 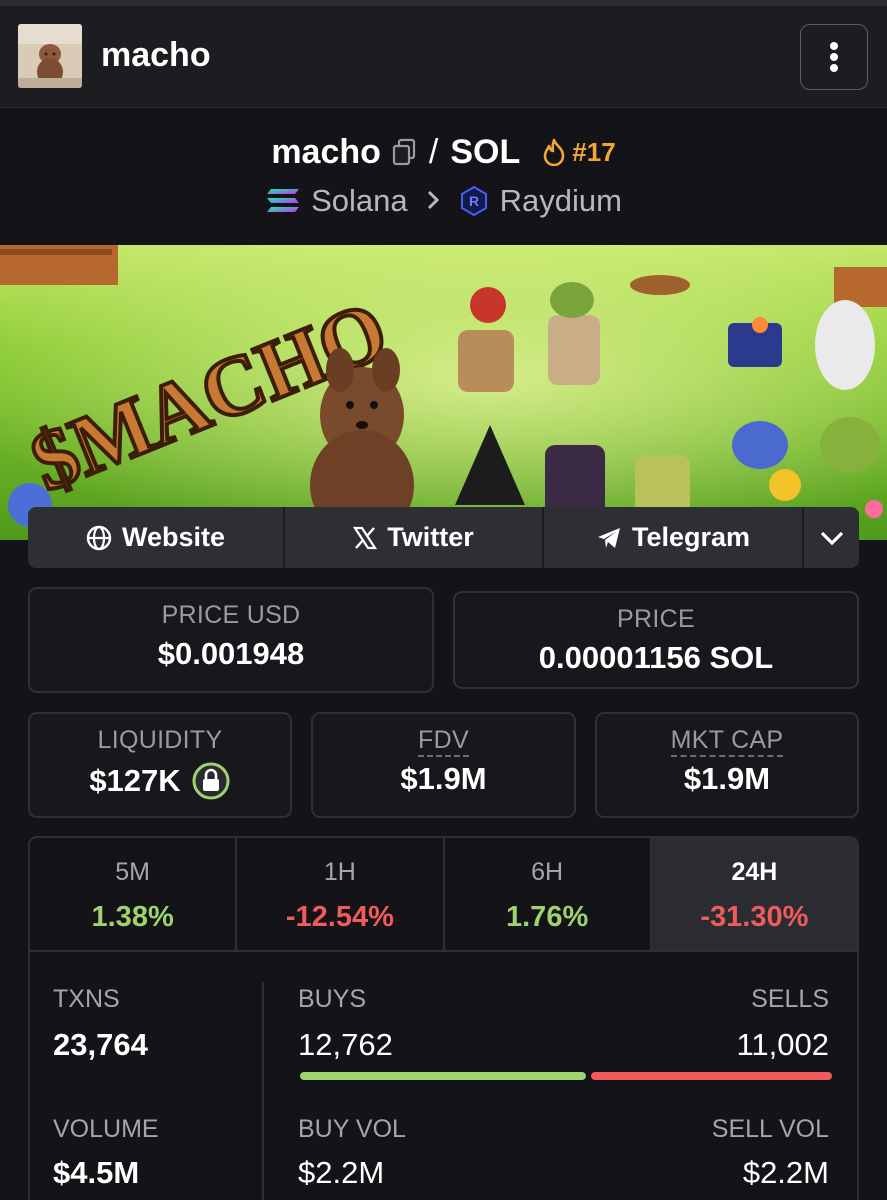 I want to click on telegram-label: Telegram, so click(x=691, y=537).